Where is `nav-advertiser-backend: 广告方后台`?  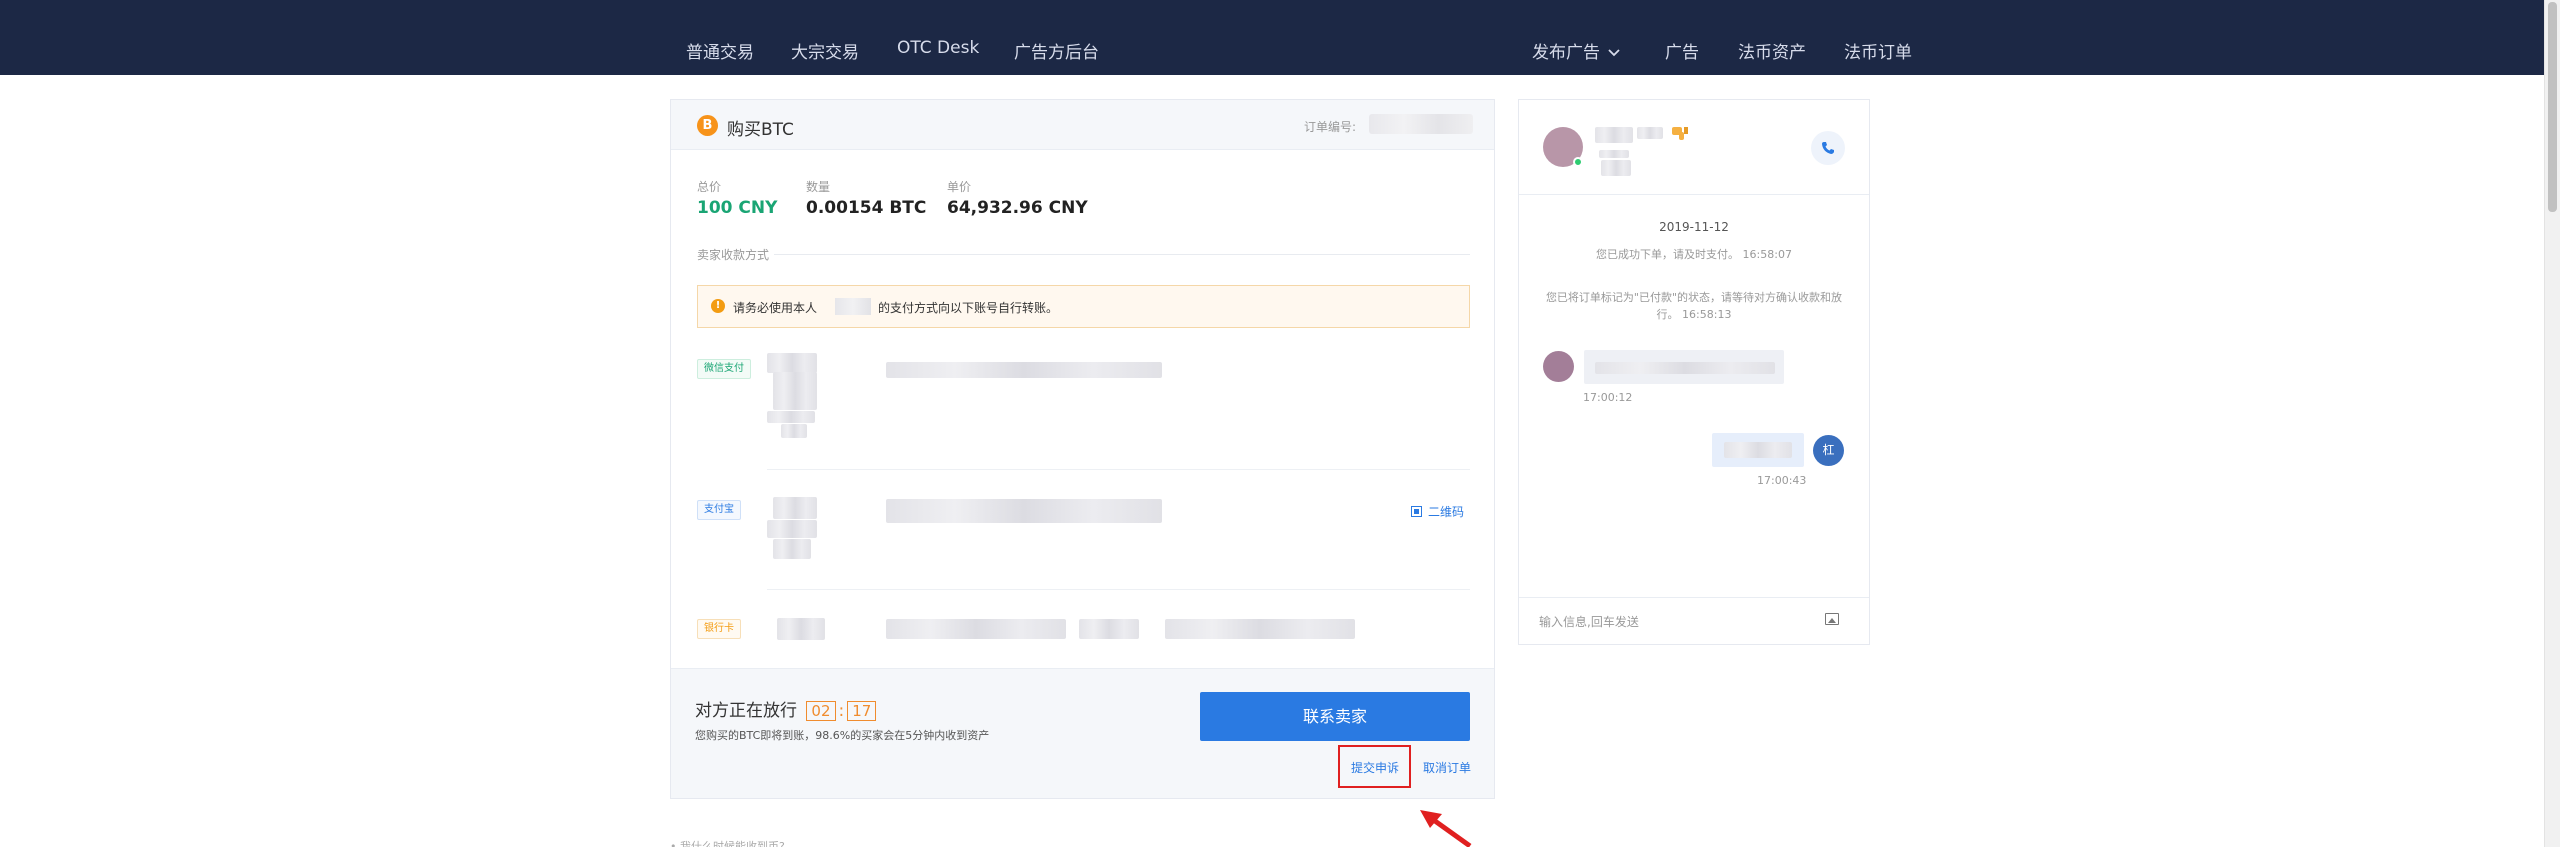 nav-advertiser-backend: 广告方后台 is located at coordinates (1056, 50).